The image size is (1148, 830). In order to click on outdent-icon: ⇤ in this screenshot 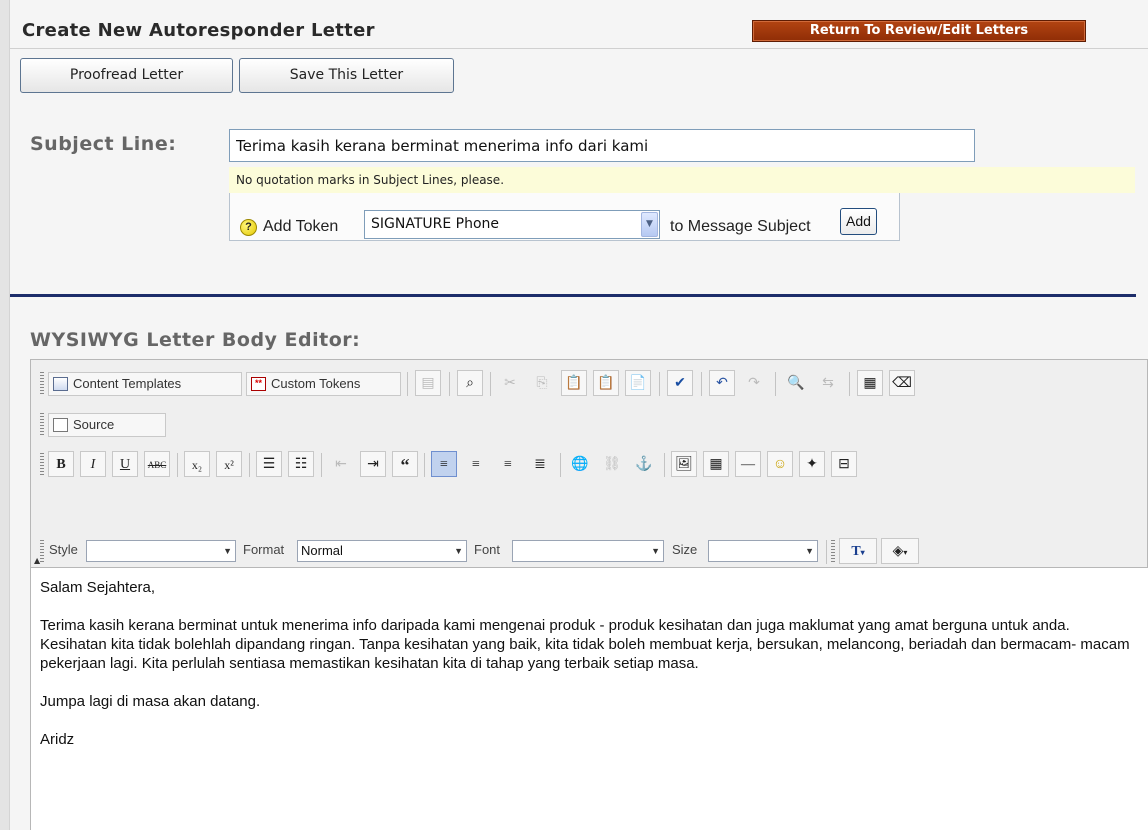, I will do `click(341, 464)`.